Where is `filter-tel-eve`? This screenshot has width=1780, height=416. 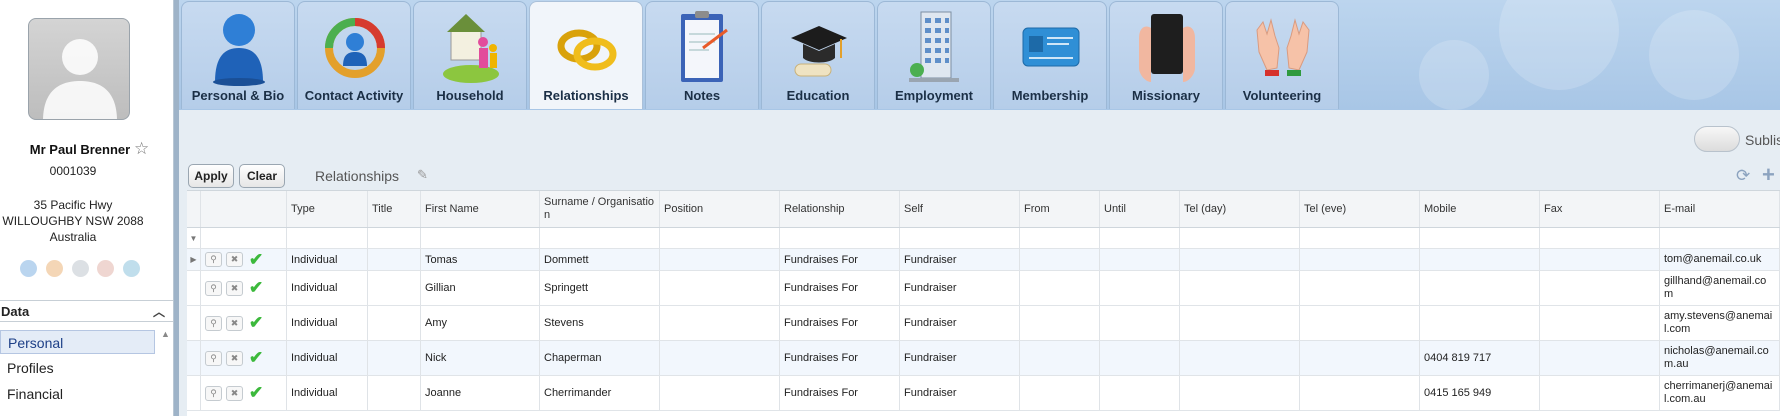
filter-tel-eve is located at coordinates (1360, 238).